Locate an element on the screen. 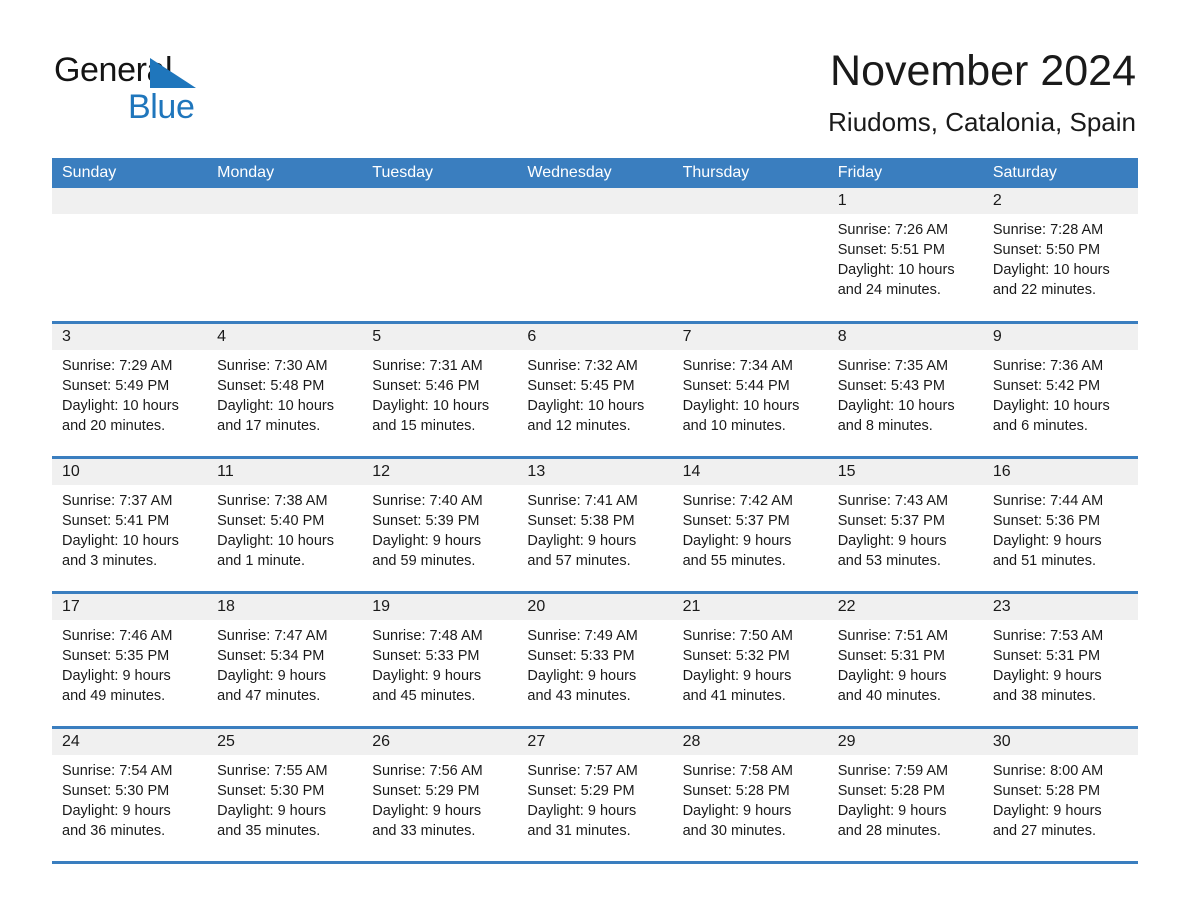  sunset-text: Sunset: 5:42 PM is located at coordinates (1046, 386).